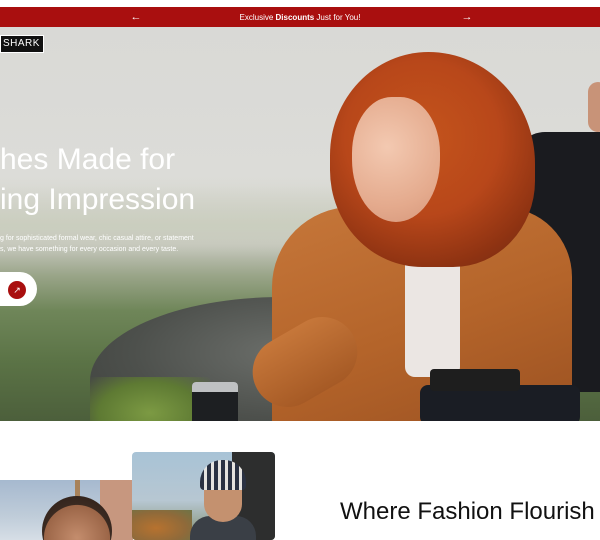 The width and height of the screenshot is (600, 540). What do you see at coordinates (17, 290) in the screenshot?
I see `arrow-up-right-icon: ↗` at bounding box center [17, 290].